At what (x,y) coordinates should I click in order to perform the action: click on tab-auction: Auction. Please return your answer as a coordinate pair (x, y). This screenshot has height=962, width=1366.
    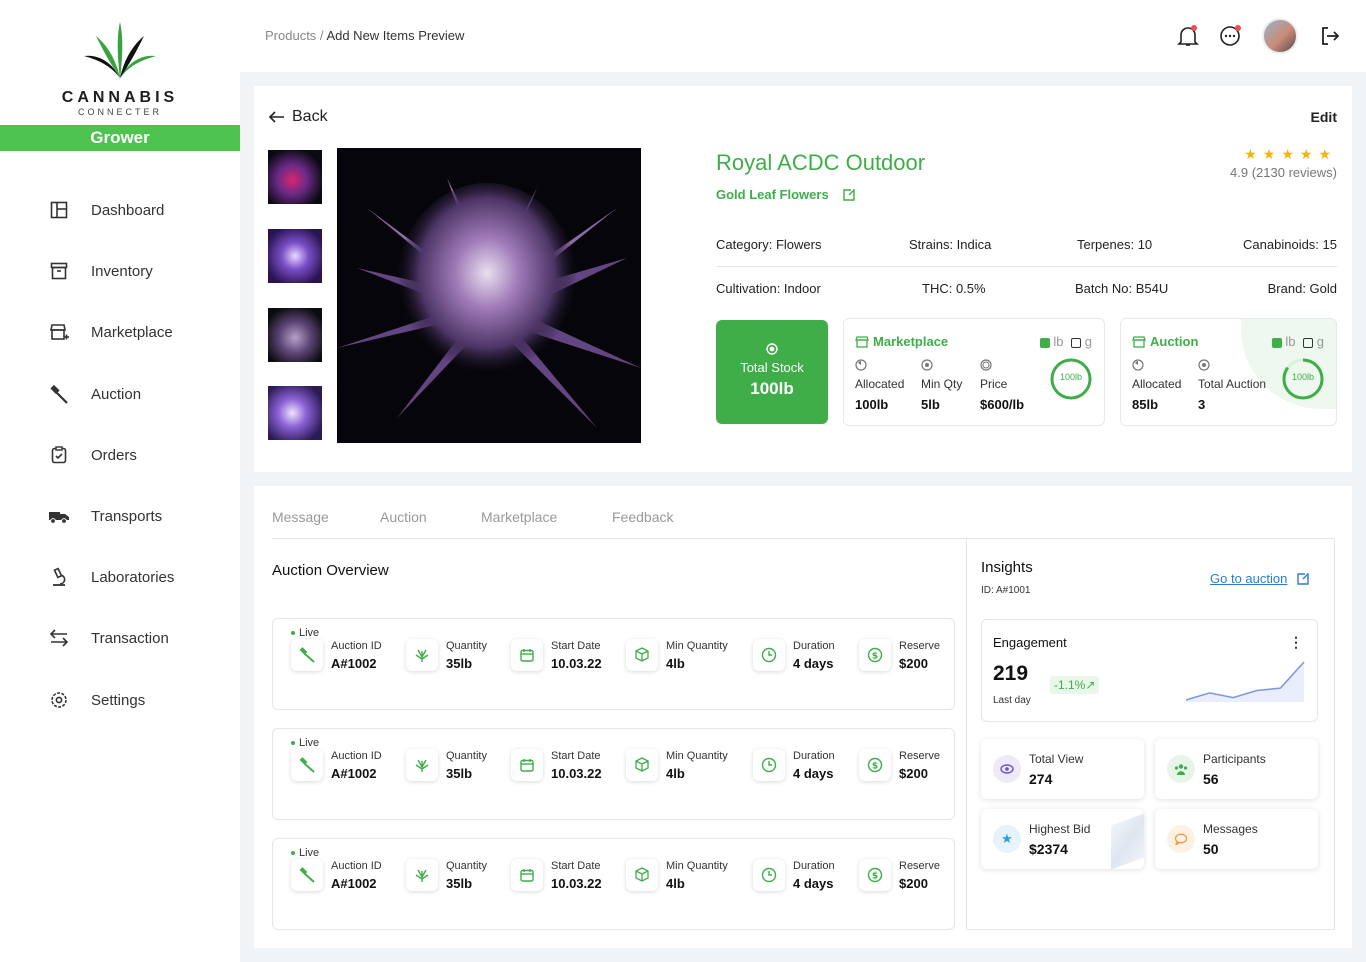
    Looking at the image, I should click on (403, 517).